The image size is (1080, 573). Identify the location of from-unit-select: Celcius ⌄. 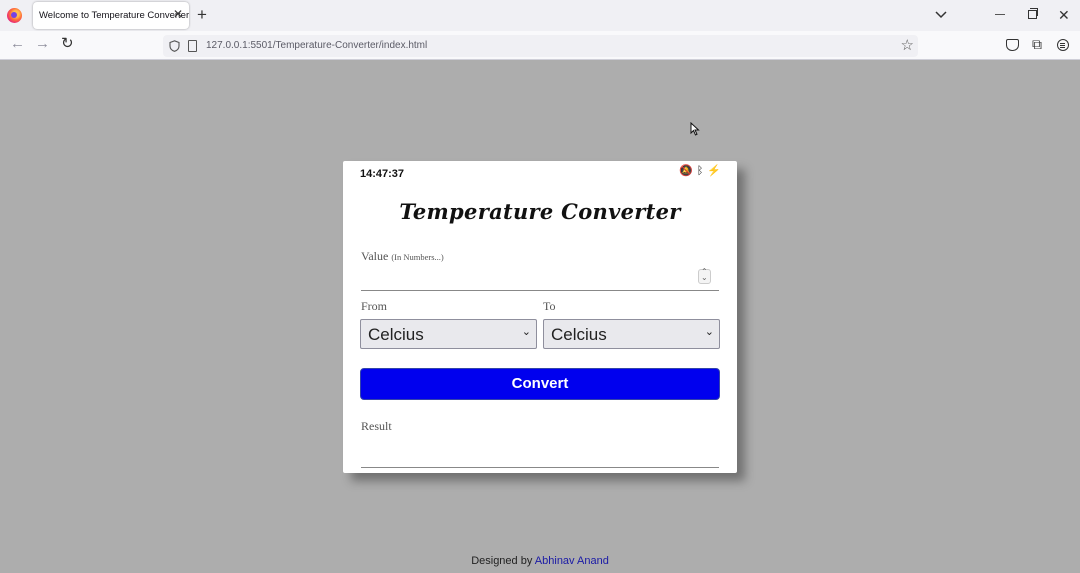
(448, 334).